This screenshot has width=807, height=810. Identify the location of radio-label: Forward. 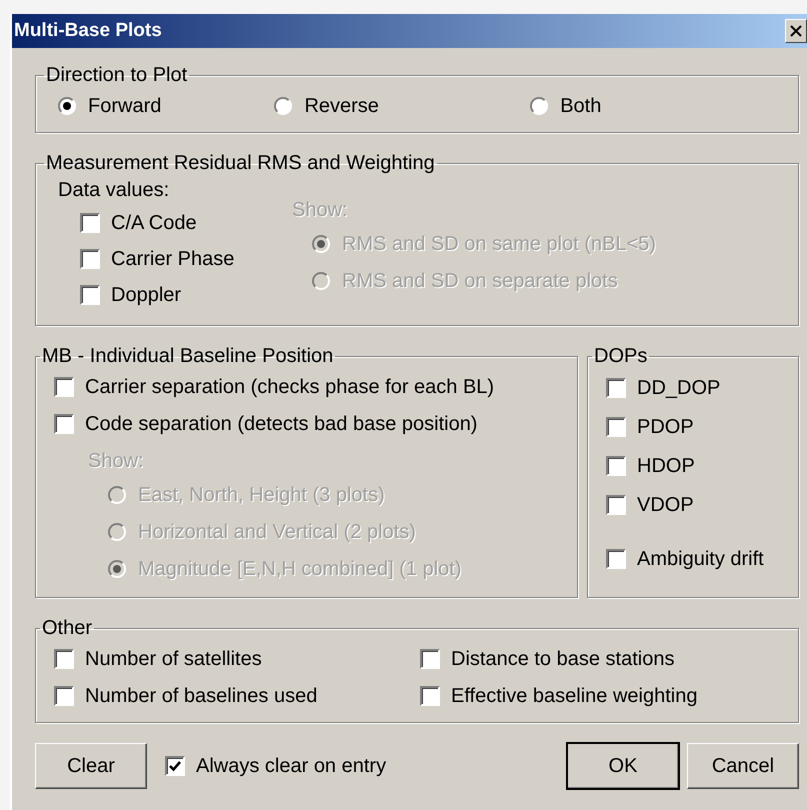
(125, 105).